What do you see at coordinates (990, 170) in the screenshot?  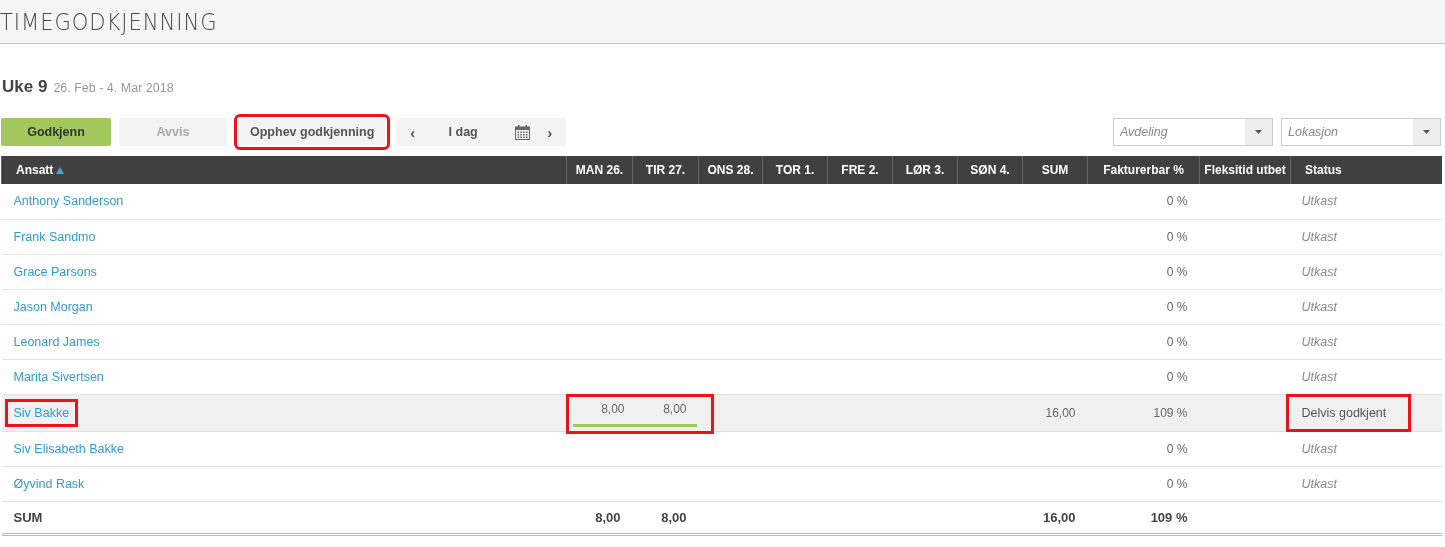 I see `column-header: SØN 4.` at bounding box center [990, 170].